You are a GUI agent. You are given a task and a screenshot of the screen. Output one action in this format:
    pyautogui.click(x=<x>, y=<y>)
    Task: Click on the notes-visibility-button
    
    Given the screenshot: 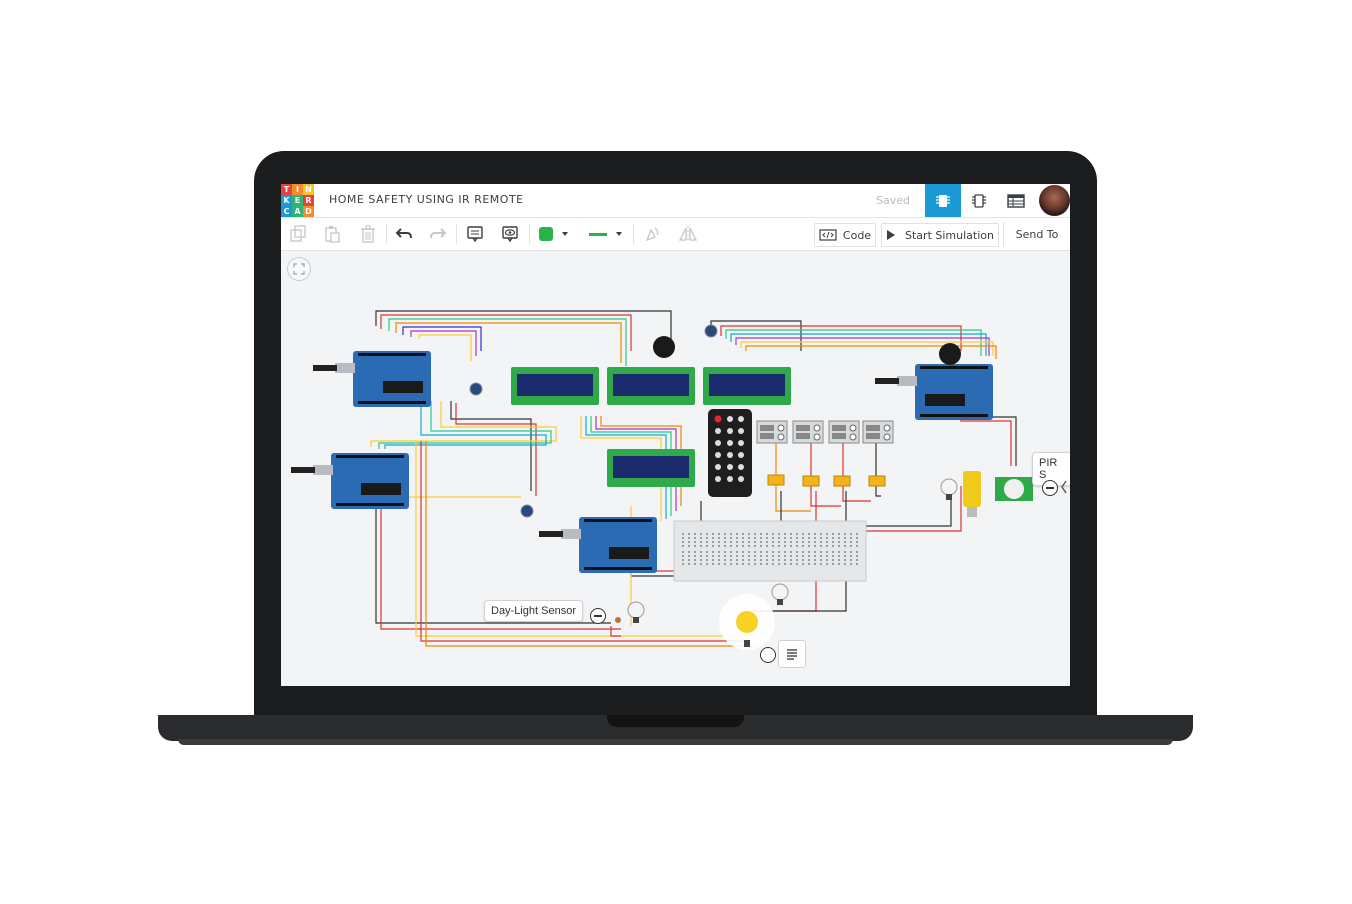 What is the action you would take?
    pyautogui.click(x=510, y=234)
    